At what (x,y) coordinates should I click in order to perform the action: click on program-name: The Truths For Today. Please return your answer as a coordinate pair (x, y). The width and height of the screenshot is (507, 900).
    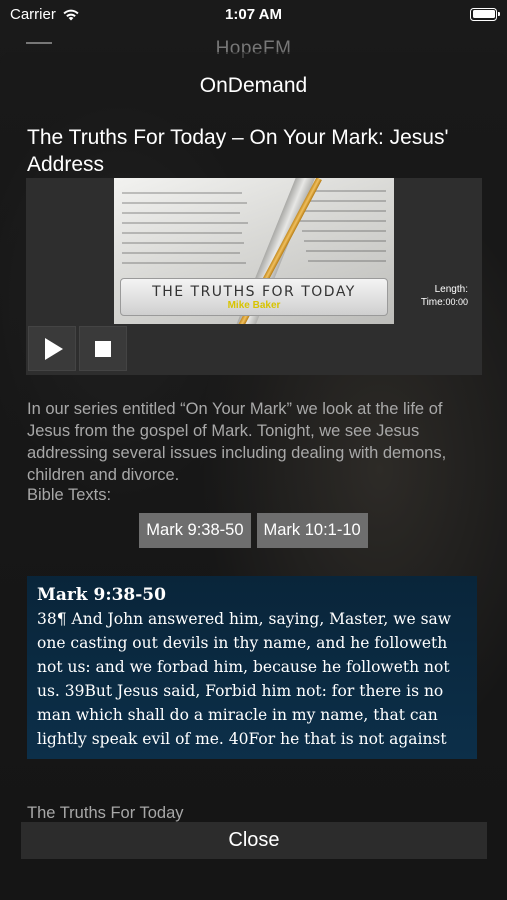
    Looking at the image, I should click on (105, 813).